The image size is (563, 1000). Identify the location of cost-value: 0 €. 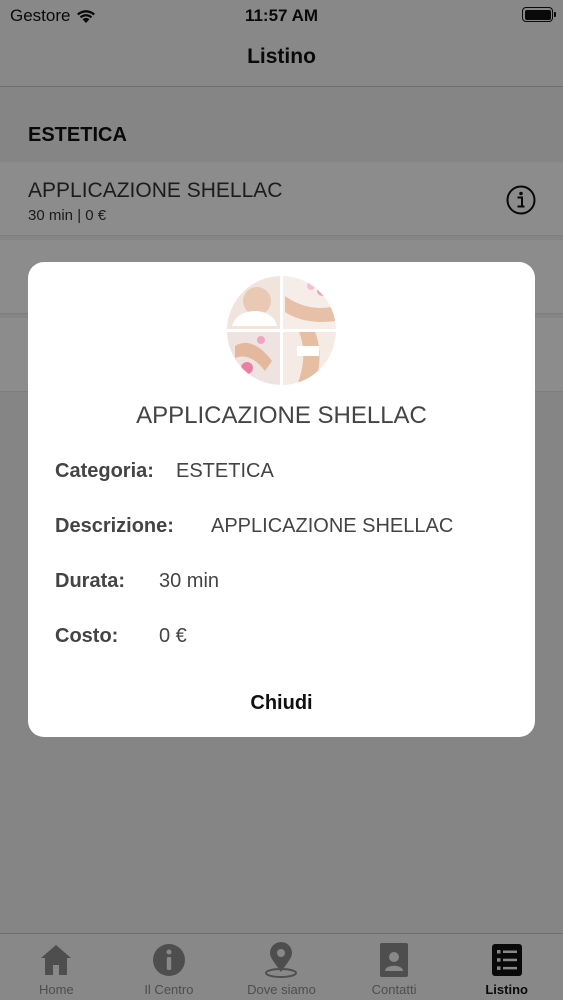
(173, 636).